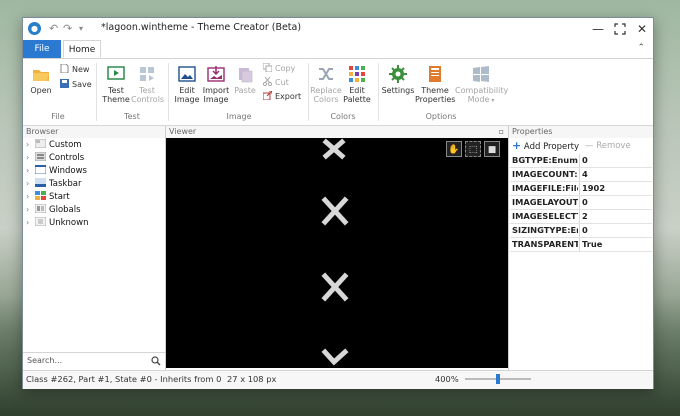  I want to click on fit-tool-button: ■, so click(492, 149).